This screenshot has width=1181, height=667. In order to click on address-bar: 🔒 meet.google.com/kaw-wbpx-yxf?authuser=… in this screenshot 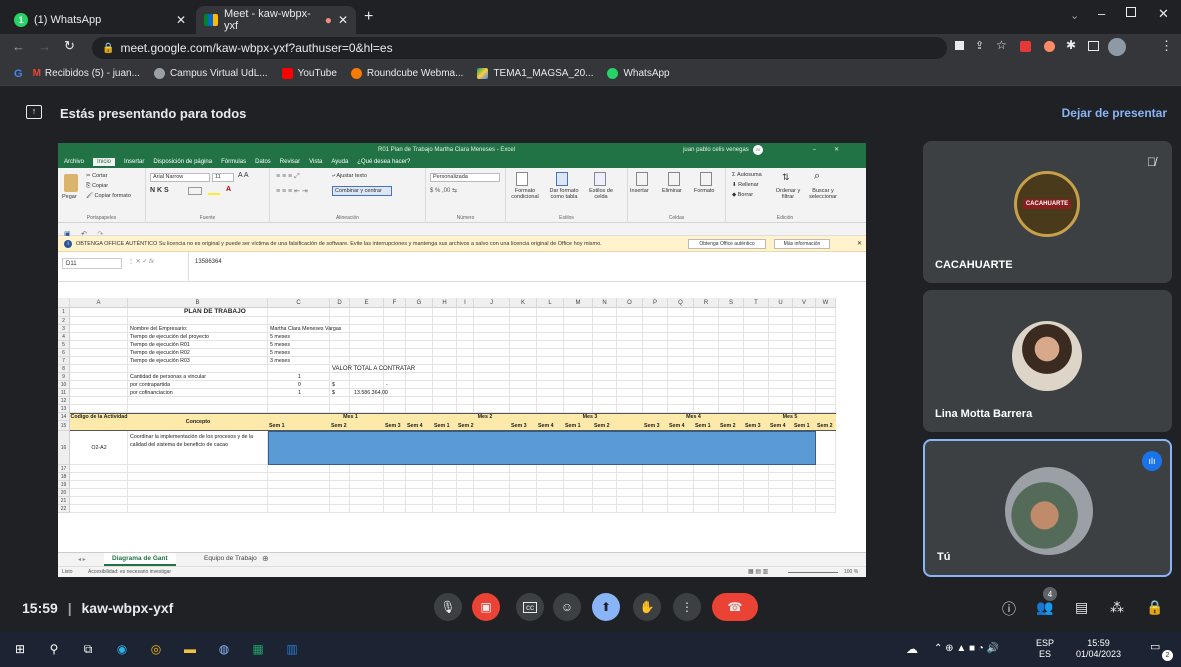, I will do `click(519, 48)`.